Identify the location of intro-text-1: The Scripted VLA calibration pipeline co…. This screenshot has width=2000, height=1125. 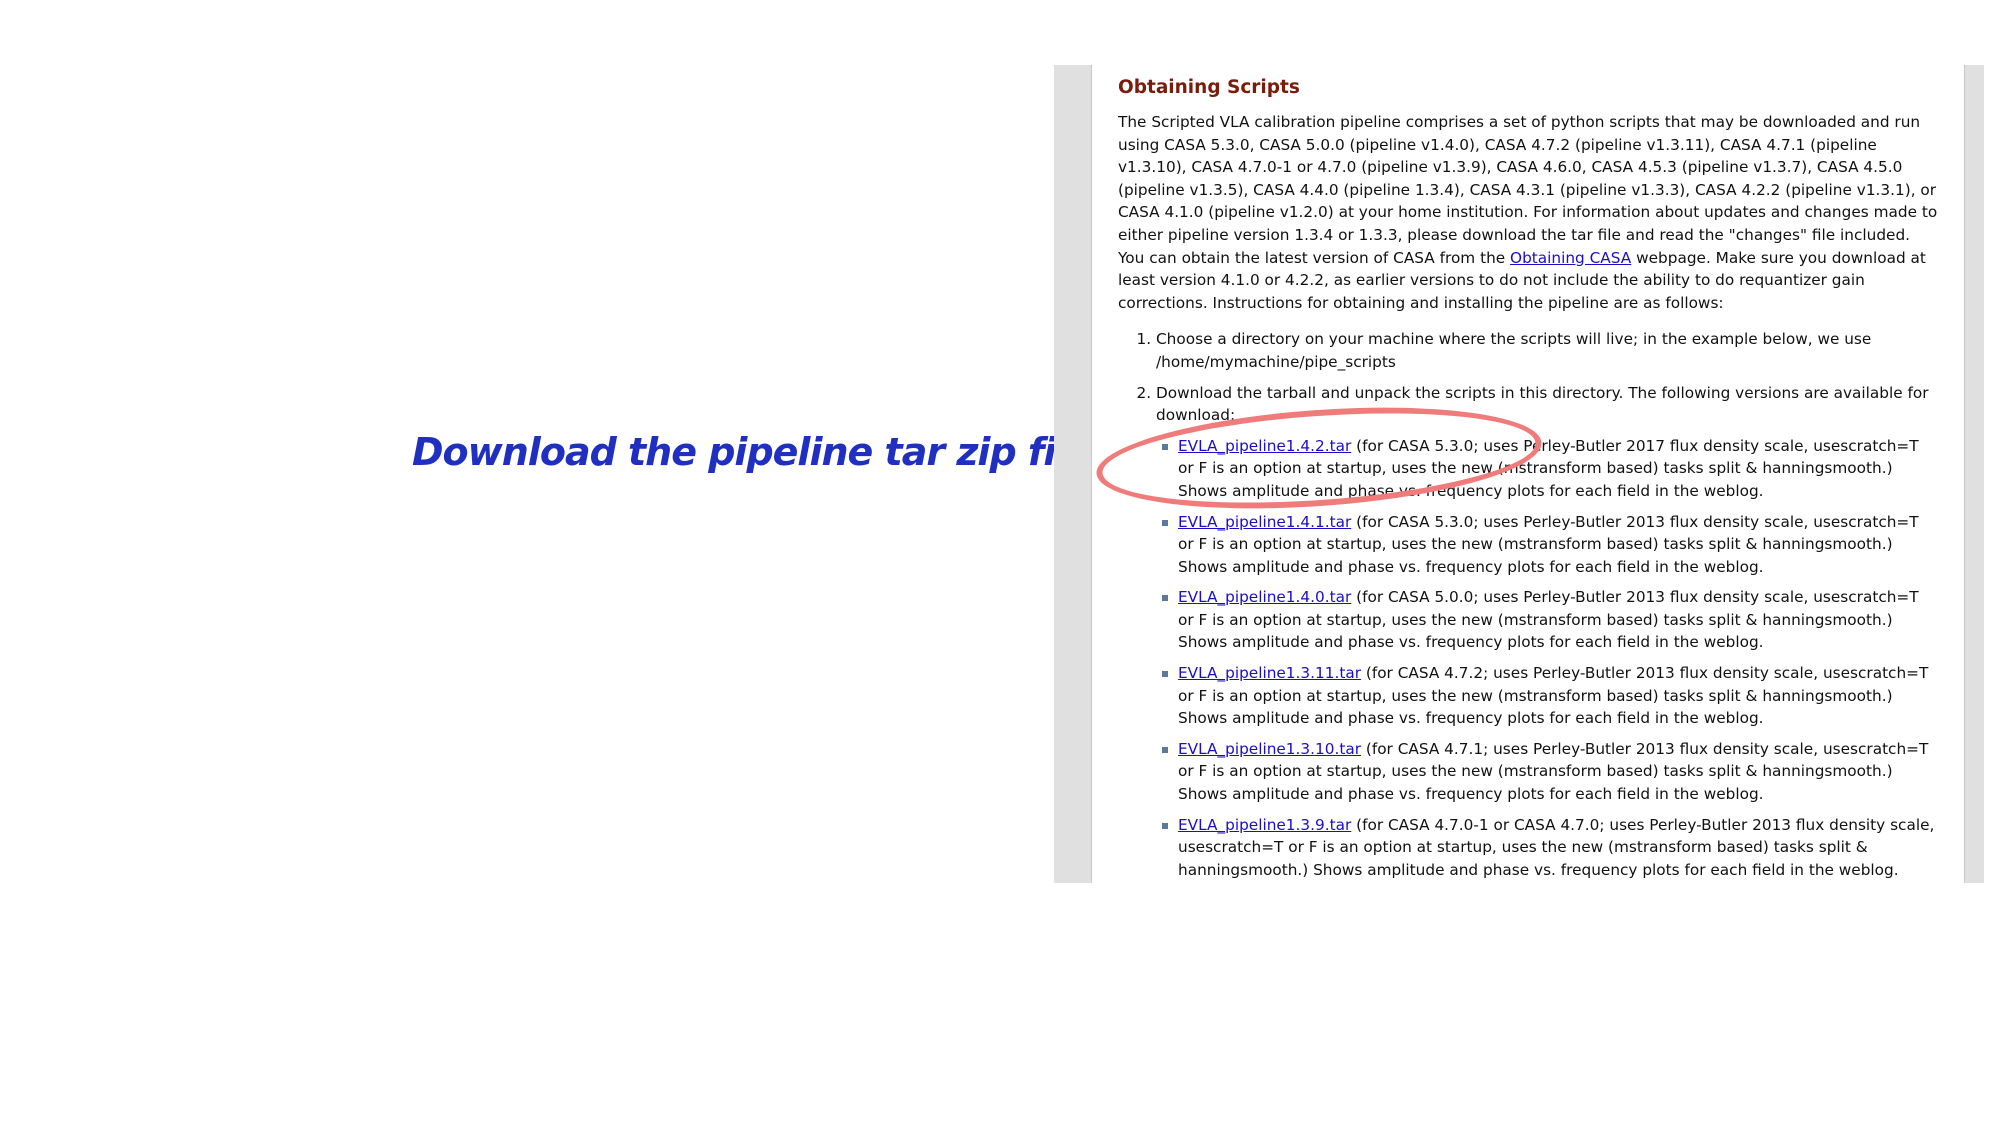
(1528, 190).